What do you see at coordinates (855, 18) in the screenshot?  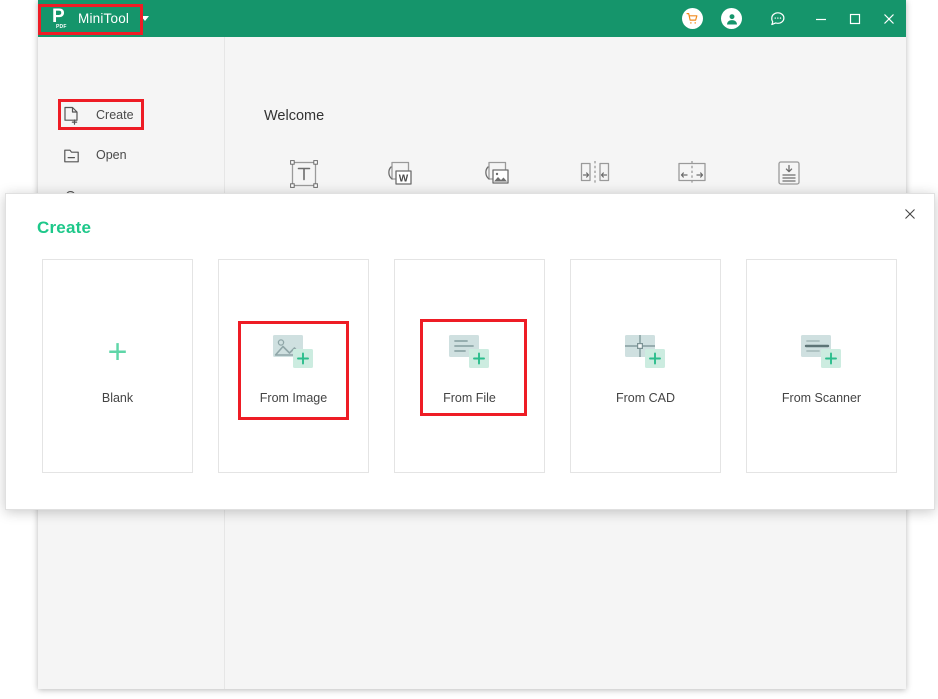 I see `maximize-icon` at bounding box center [855, 18].